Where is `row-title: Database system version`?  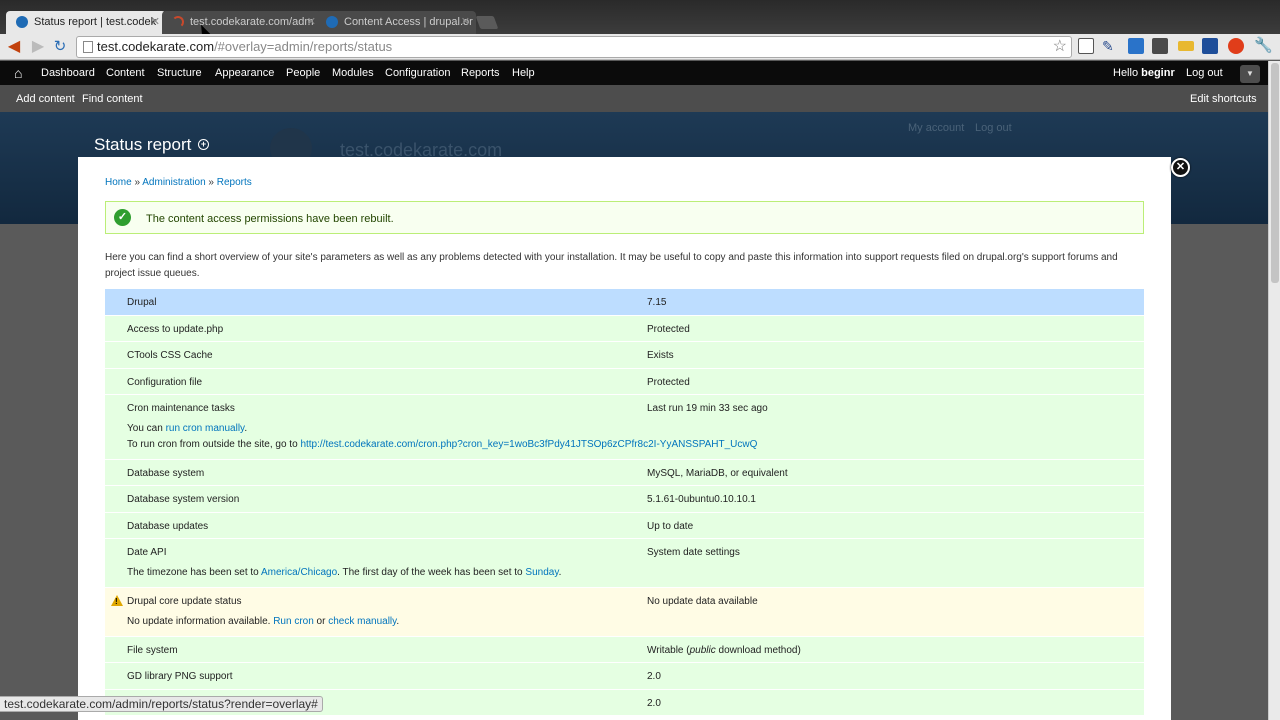 row-title: Database system version is located at coordinates (183, 499).